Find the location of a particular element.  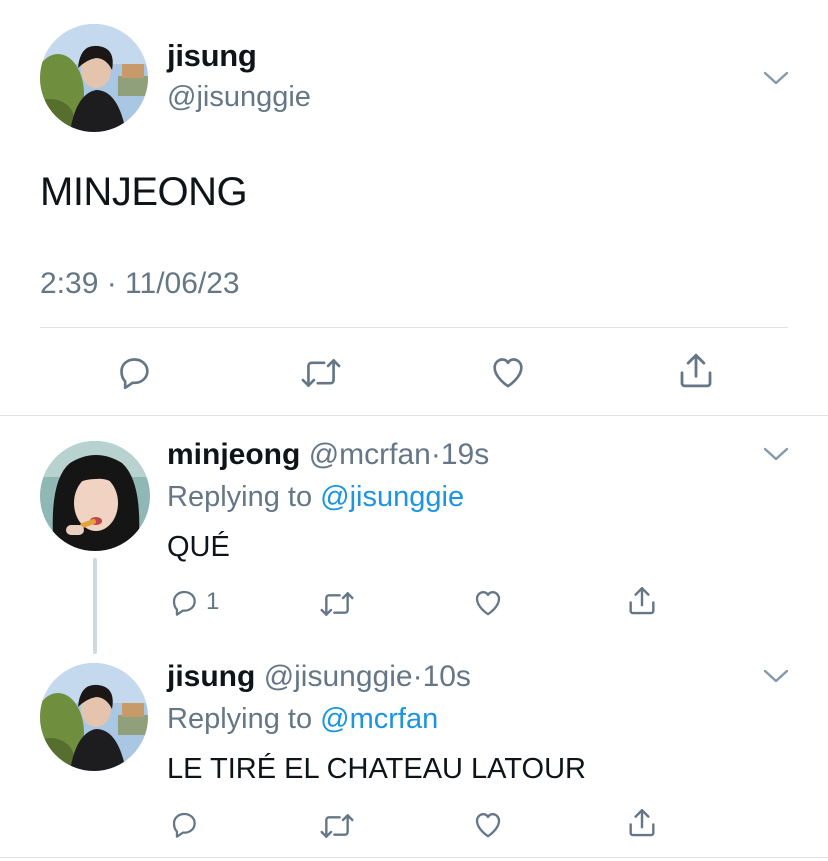

main-share-button is located at coordinates (696, 371).